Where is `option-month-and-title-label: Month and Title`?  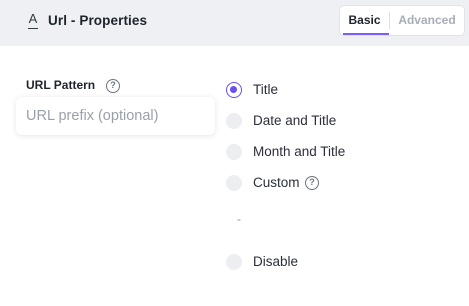
option-month-and-title-label: Month and Title is located at coordinates (299, 151).